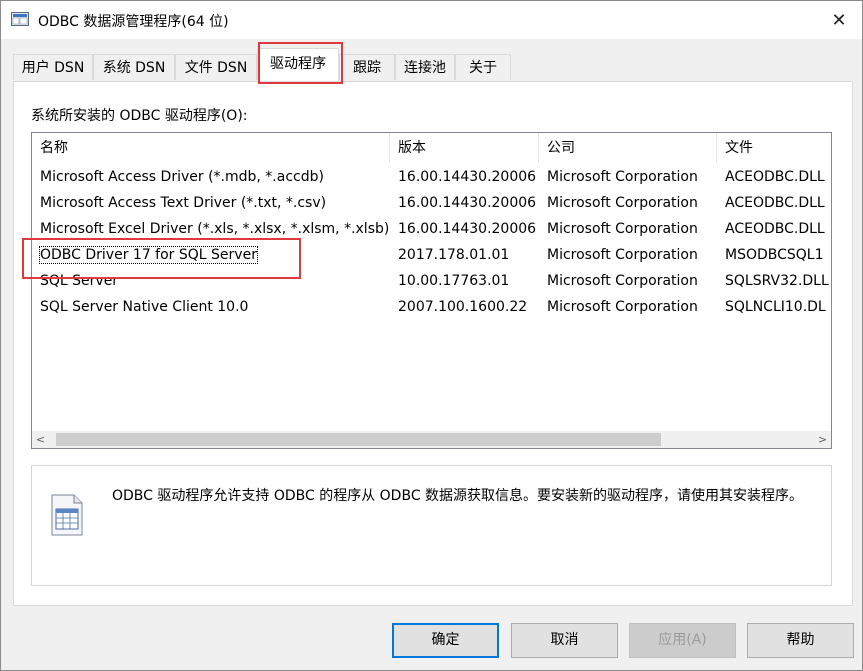 The height and width of the screenshot is (671, 863). Describe the element at coordinates (182, 177) in the screenshot. I see `driver-name: Microsoft Access Driver (*.mdb, *.accdb)` at that location.